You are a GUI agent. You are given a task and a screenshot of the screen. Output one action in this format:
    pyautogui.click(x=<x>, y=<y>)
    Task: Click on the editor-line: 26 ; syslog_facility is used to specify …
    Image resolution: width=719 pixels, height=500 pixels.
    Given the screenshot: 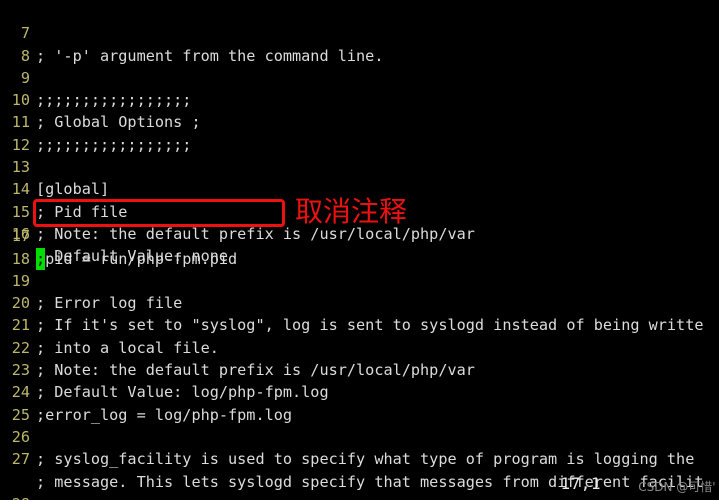 What is the action you would take?
    pyautogui.click(x=359, y=436)
    